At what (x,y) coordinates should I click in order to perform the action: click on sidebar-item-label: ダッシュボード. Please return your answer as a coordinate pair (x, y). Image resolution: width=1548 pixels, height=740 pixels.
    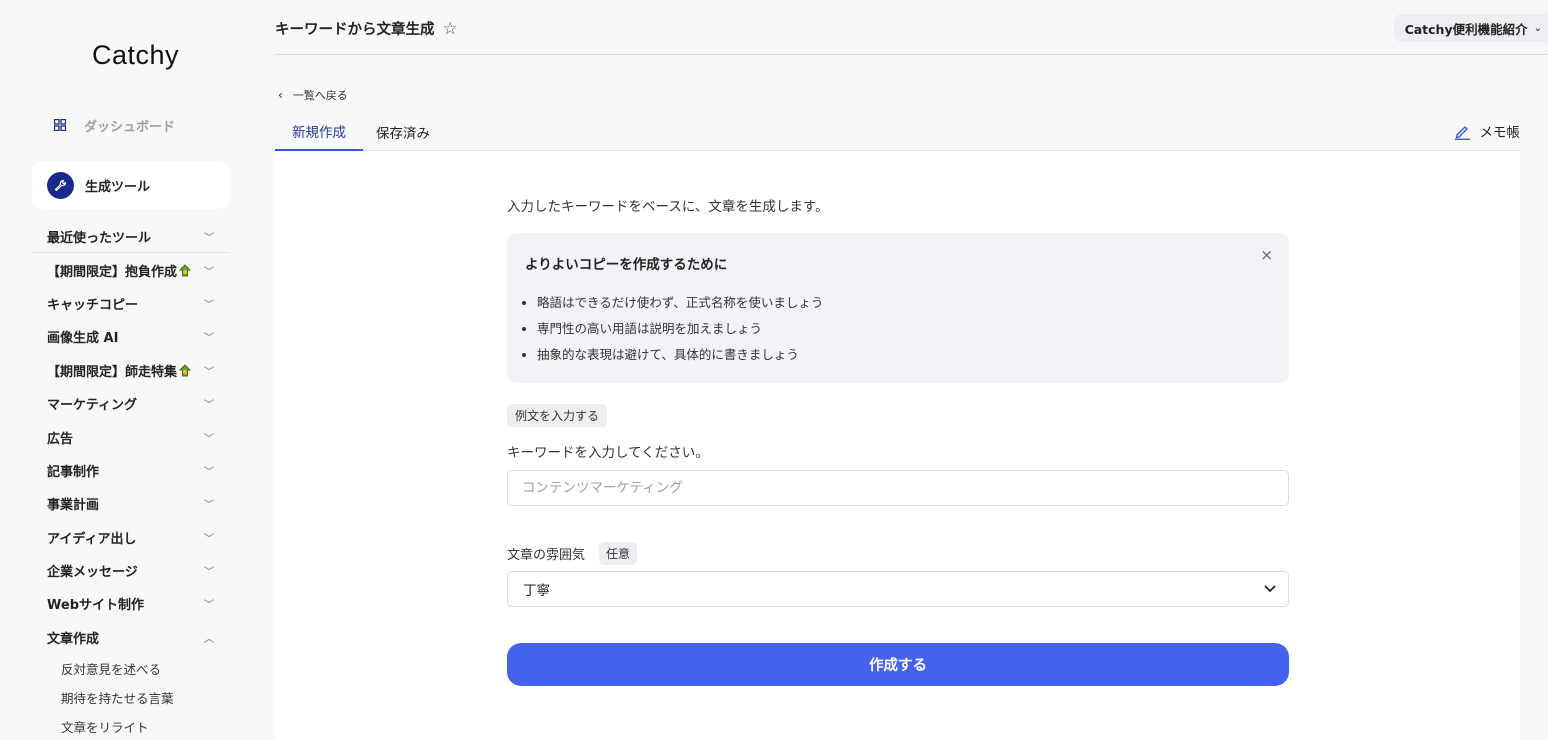
    Looking at the image, I should click on (130, 127).